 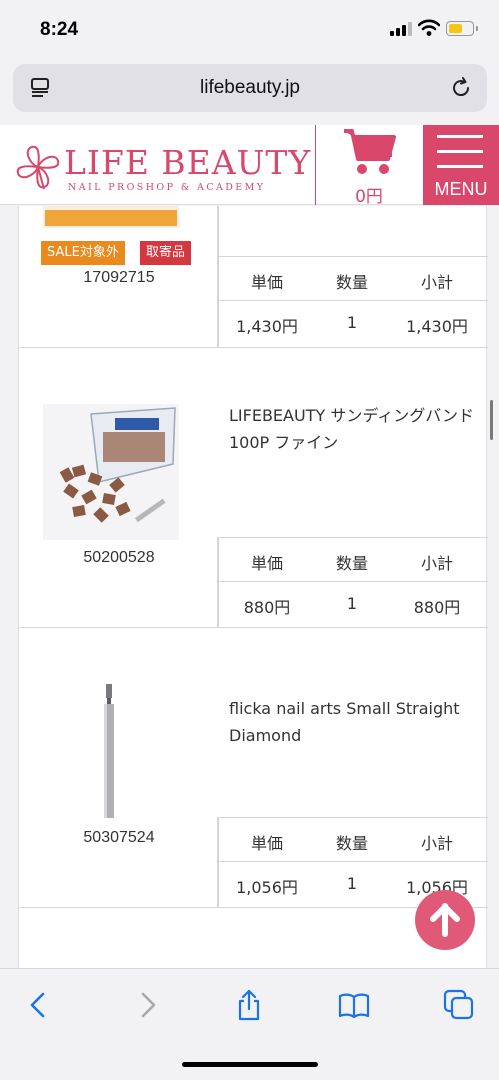 I want to click on status-time: 8:24, so click(x=59, y=29).